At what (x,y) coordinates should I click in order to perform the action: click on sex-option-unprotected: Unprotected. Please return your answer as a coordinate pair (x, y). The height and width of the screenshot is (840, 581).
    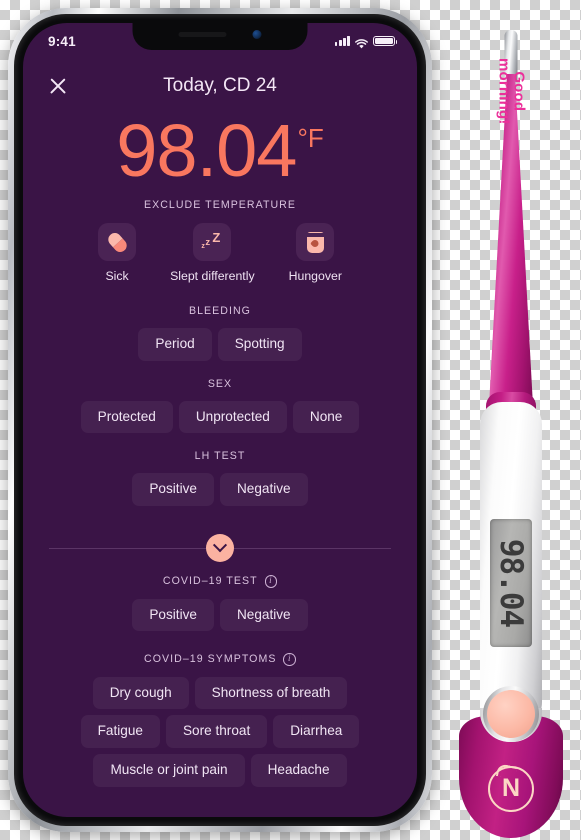
    Looking at the image, I should click on (232, 417).